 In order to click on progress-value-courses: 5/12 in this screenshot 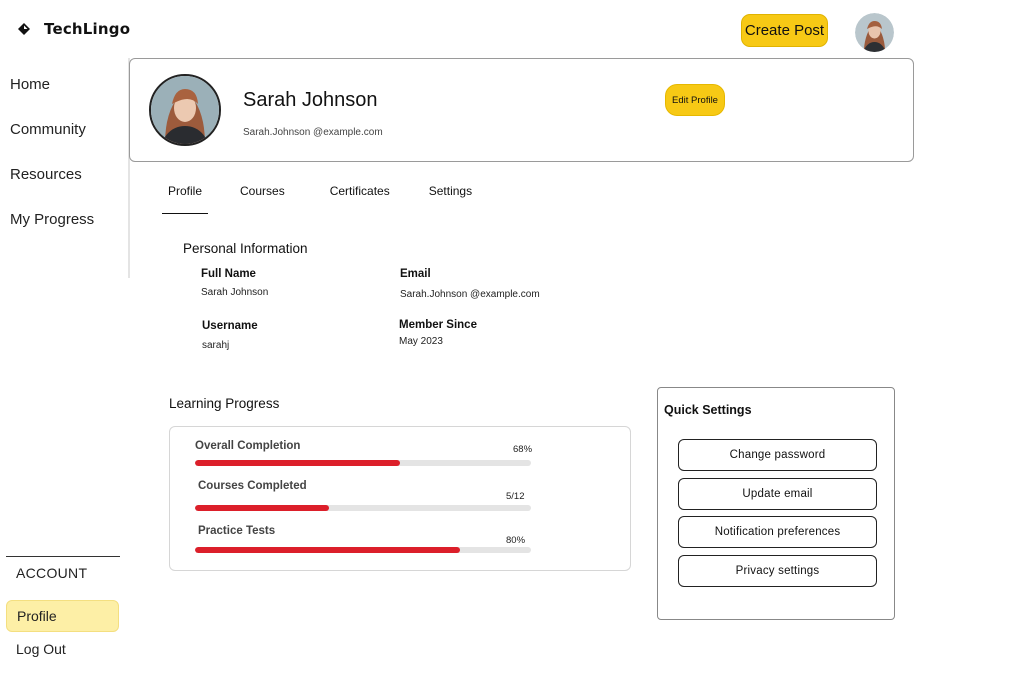, I will do `click(515, 496)`.